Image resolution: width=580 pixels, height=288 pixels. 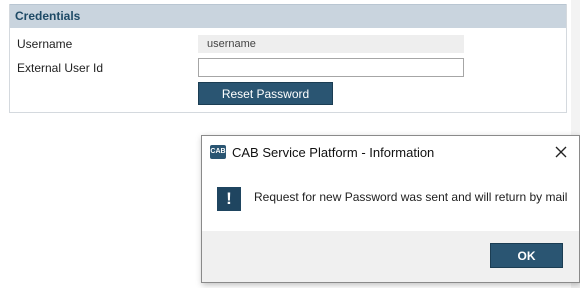 What do you see at coordinates (45, 44) in the screenshot?
I see `username-label: Username` at bounding box center [45, 44].